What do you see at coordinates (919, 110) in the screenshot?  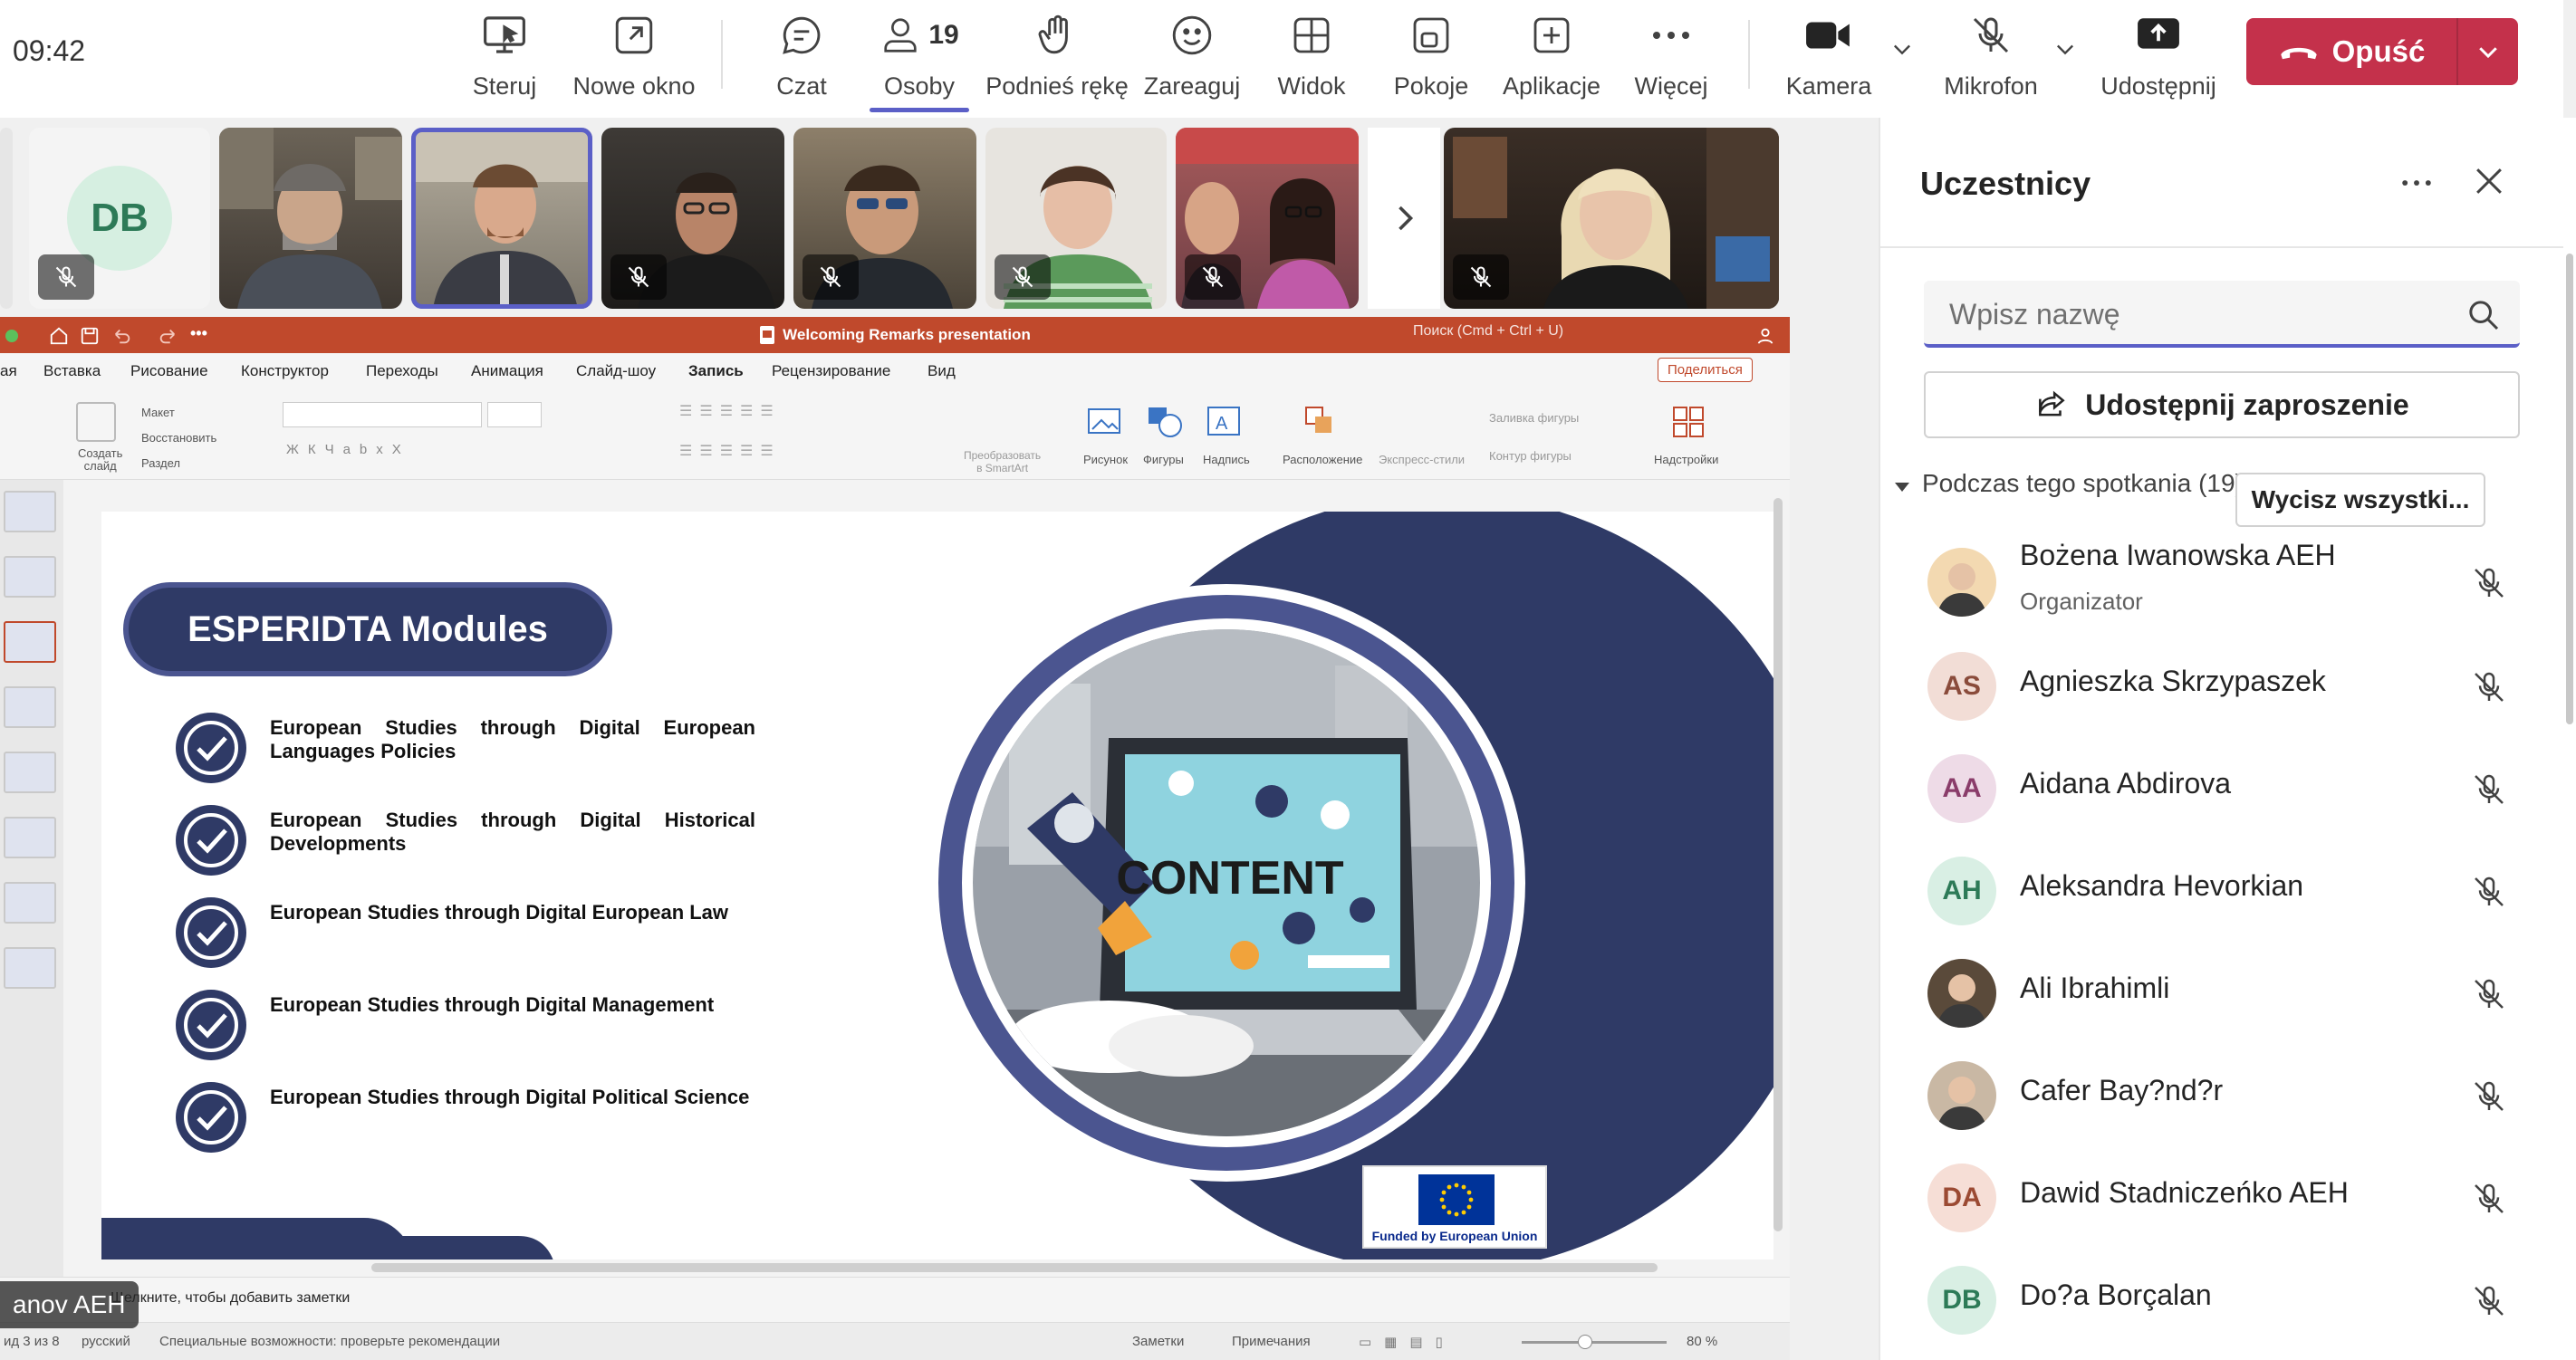 I see `active-tab-indicator` at bounding box center [919, 110].